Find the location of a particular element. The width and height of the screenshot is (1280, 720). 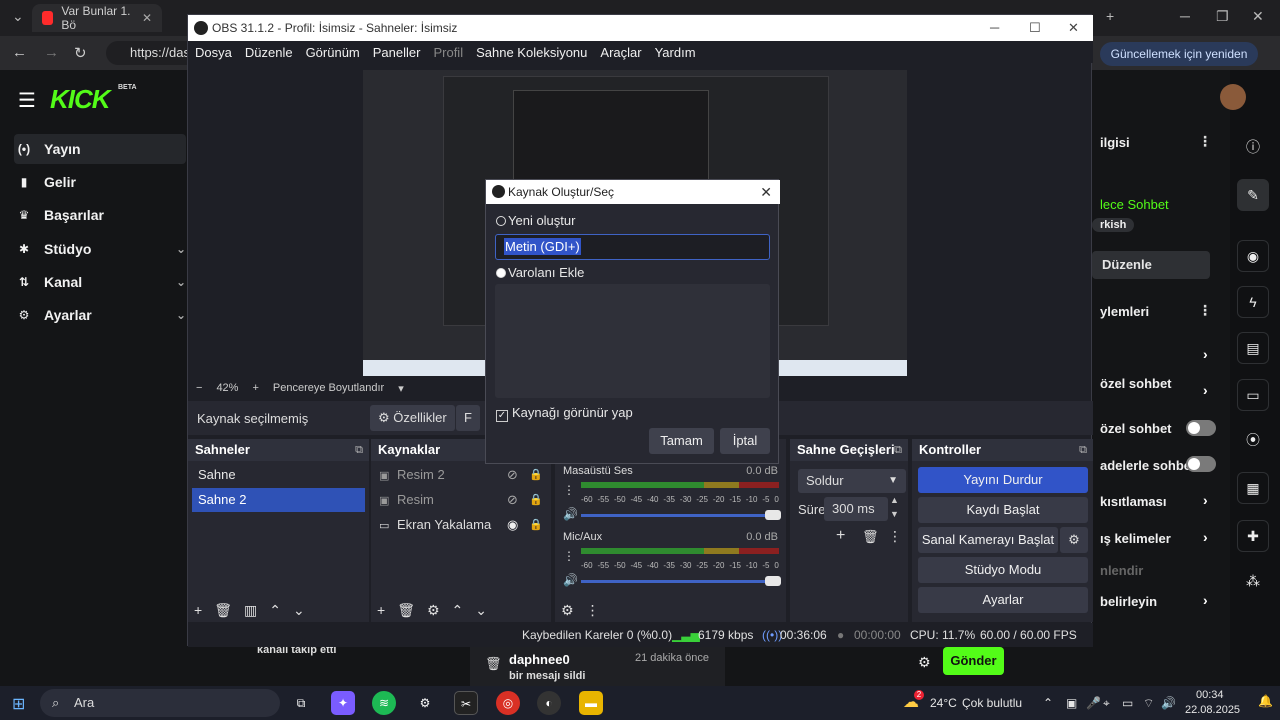

avatar is located at coordinates (1233, 97).